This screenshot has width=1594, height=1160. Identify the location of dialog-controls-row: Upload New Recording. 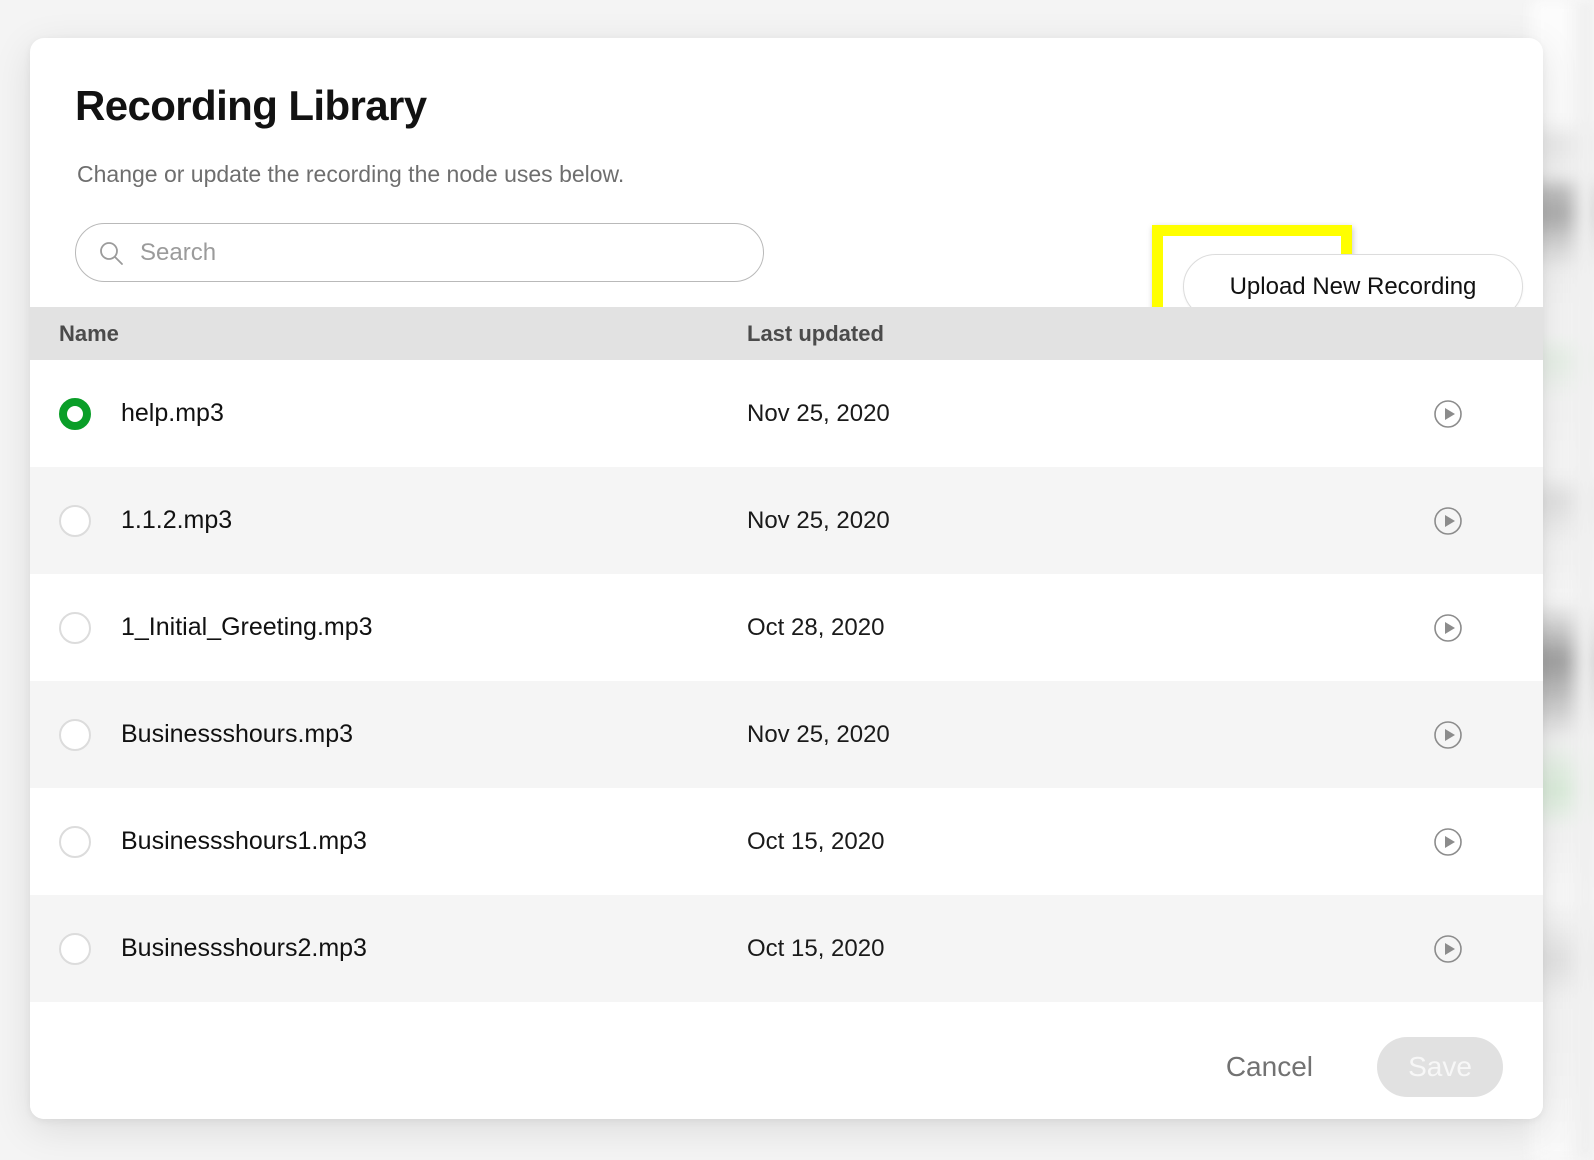
(809, 286).